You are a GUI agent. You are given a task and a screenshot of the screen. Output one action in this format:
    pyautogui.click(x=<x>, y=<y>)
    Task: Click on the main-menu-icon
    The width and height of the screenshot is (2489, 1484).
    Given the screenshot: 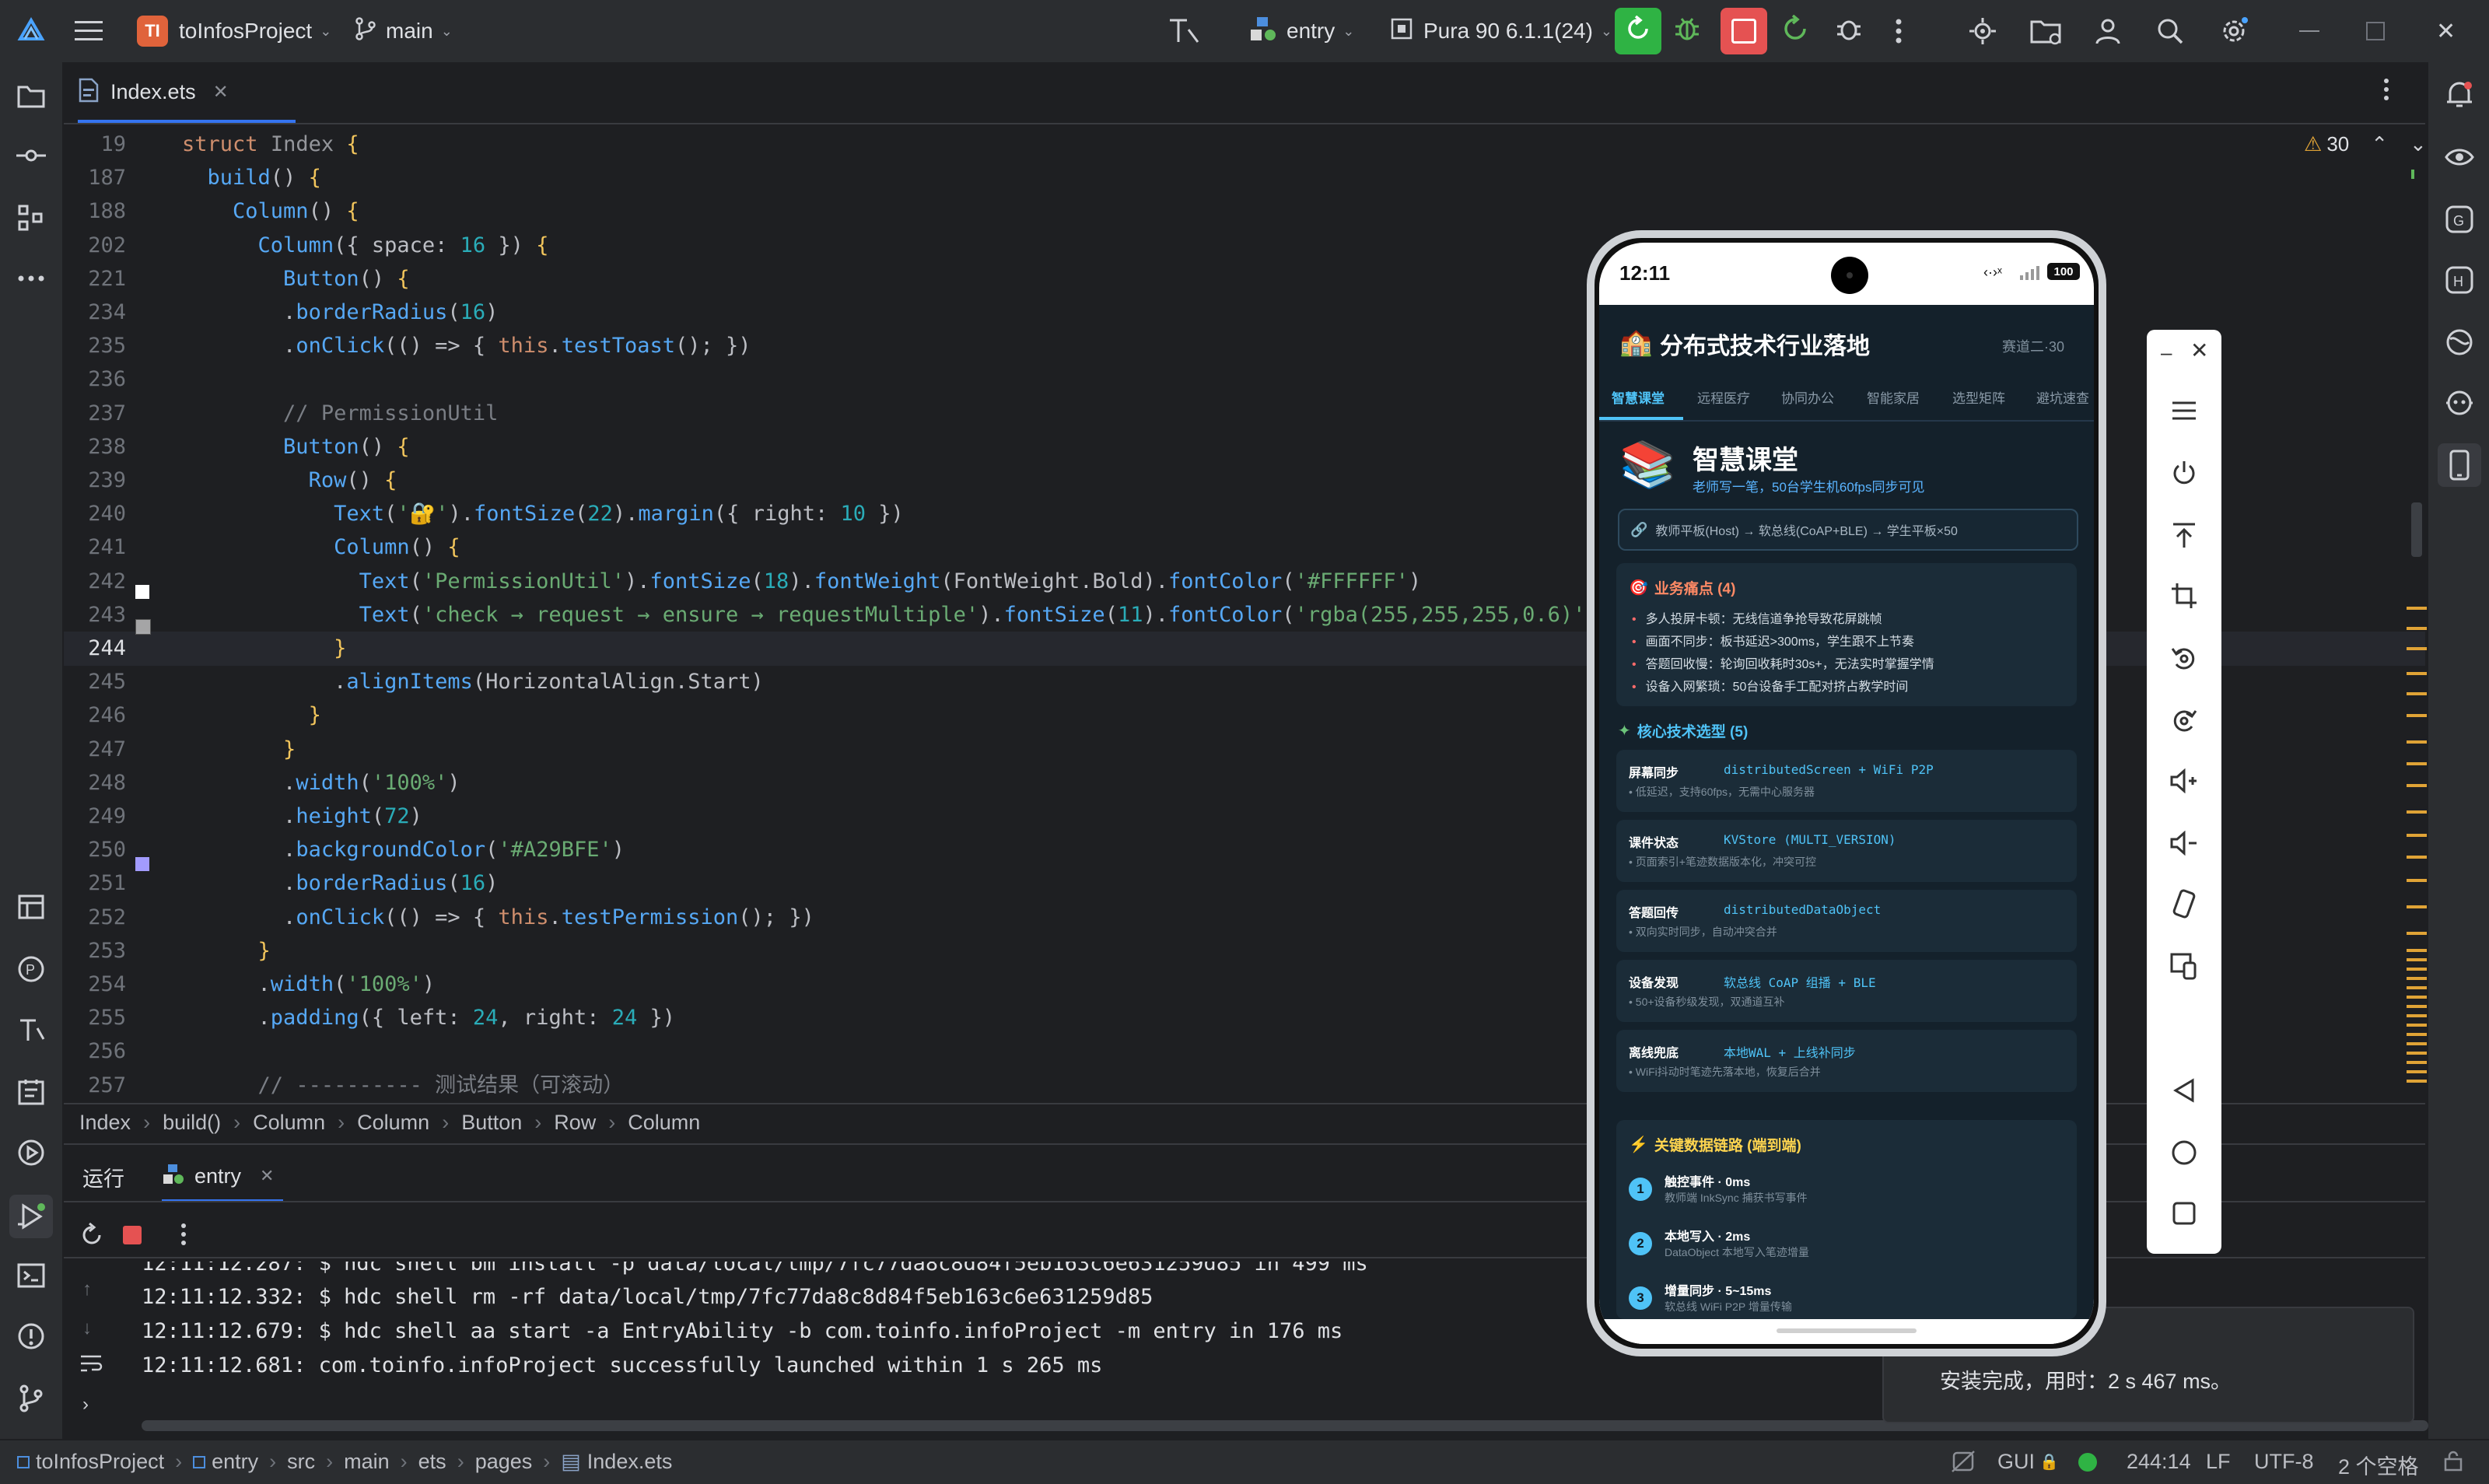 What is the action you would take?
    pyautogui.click(x=89, y=31)
    